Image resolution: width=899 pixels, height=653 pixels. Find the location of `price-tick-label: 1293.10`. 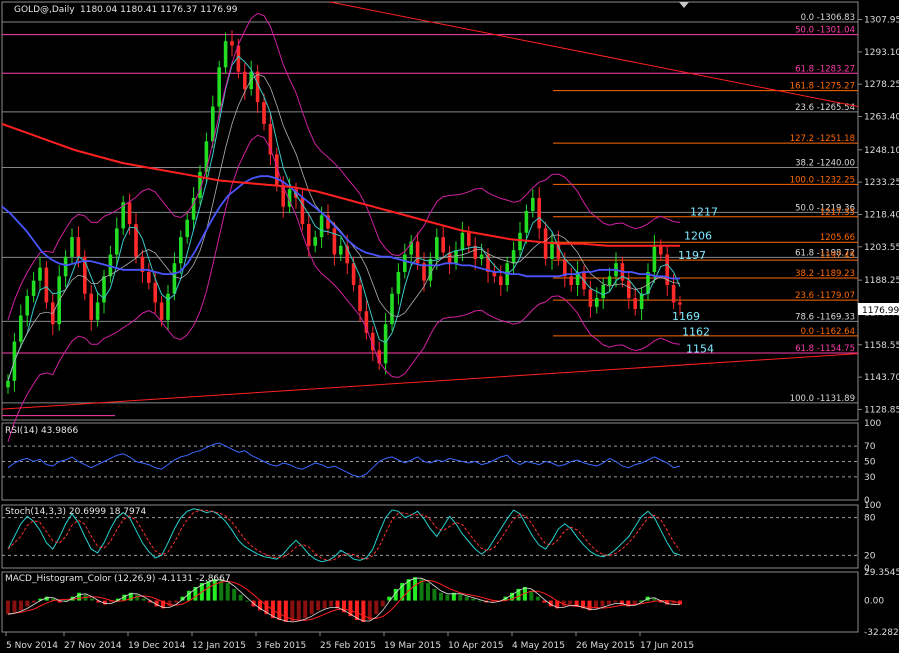

price-tick-label: 1293.10 is located at coordinates (881, 53).